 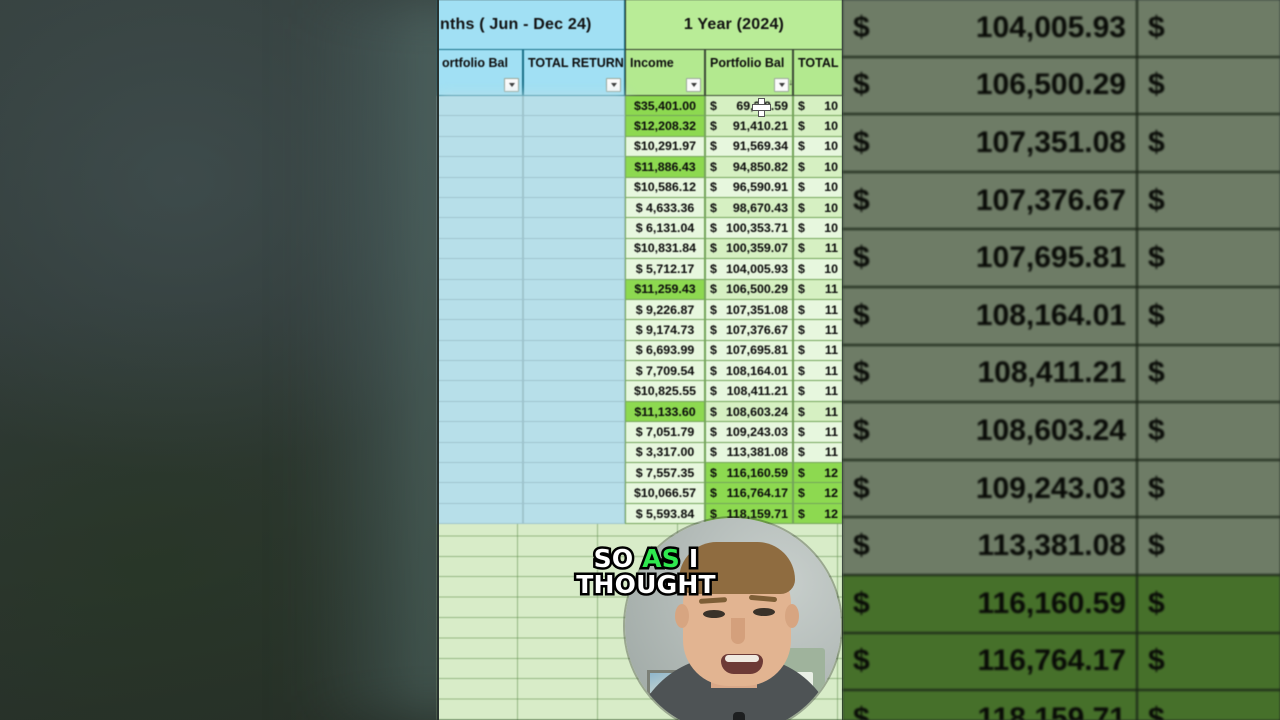 I want to click on table-row: $12,208.32 $91,410.21 $10, so click(x=640, y=126).